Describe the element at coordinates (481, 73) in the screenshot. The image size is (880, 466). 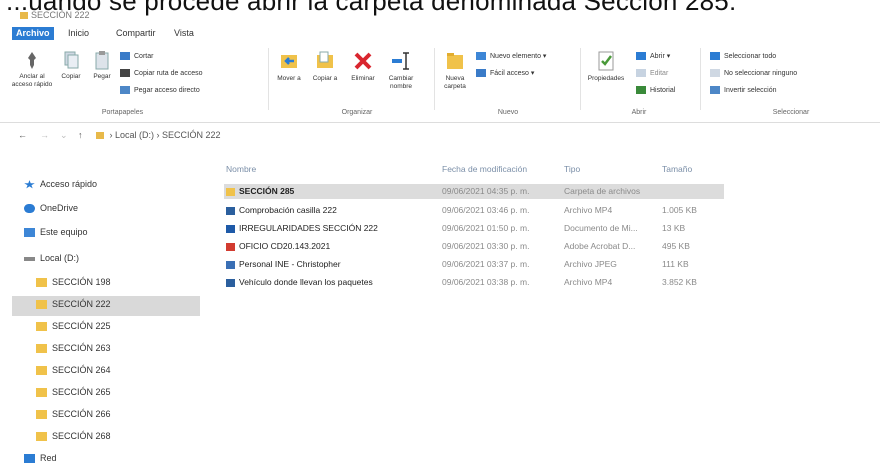
I see `easy-access-icon` at that location.